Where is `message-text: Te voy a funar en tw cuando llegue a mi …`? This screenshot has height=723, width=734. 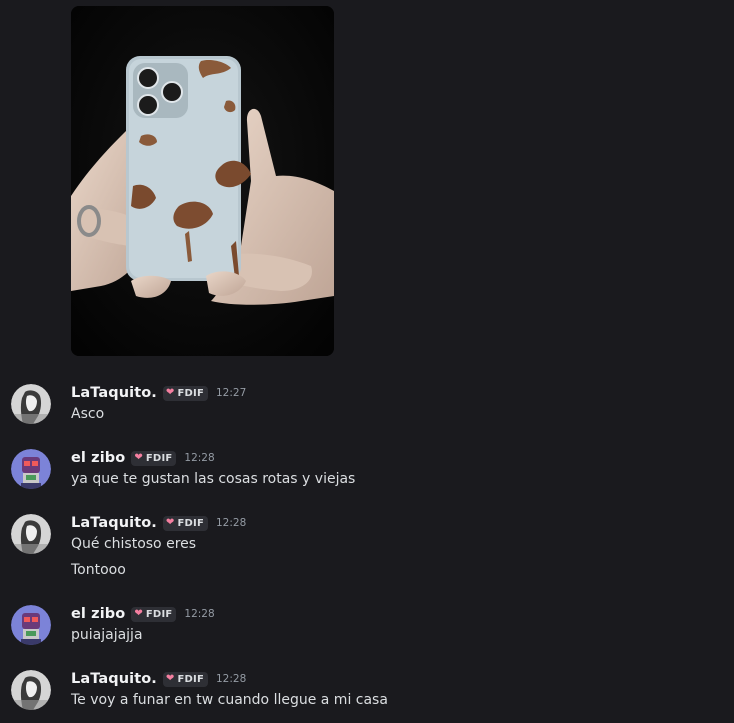 message-text: Te voy a funar en tw cuando llegue a mi … is located at coordinates (229, 700).